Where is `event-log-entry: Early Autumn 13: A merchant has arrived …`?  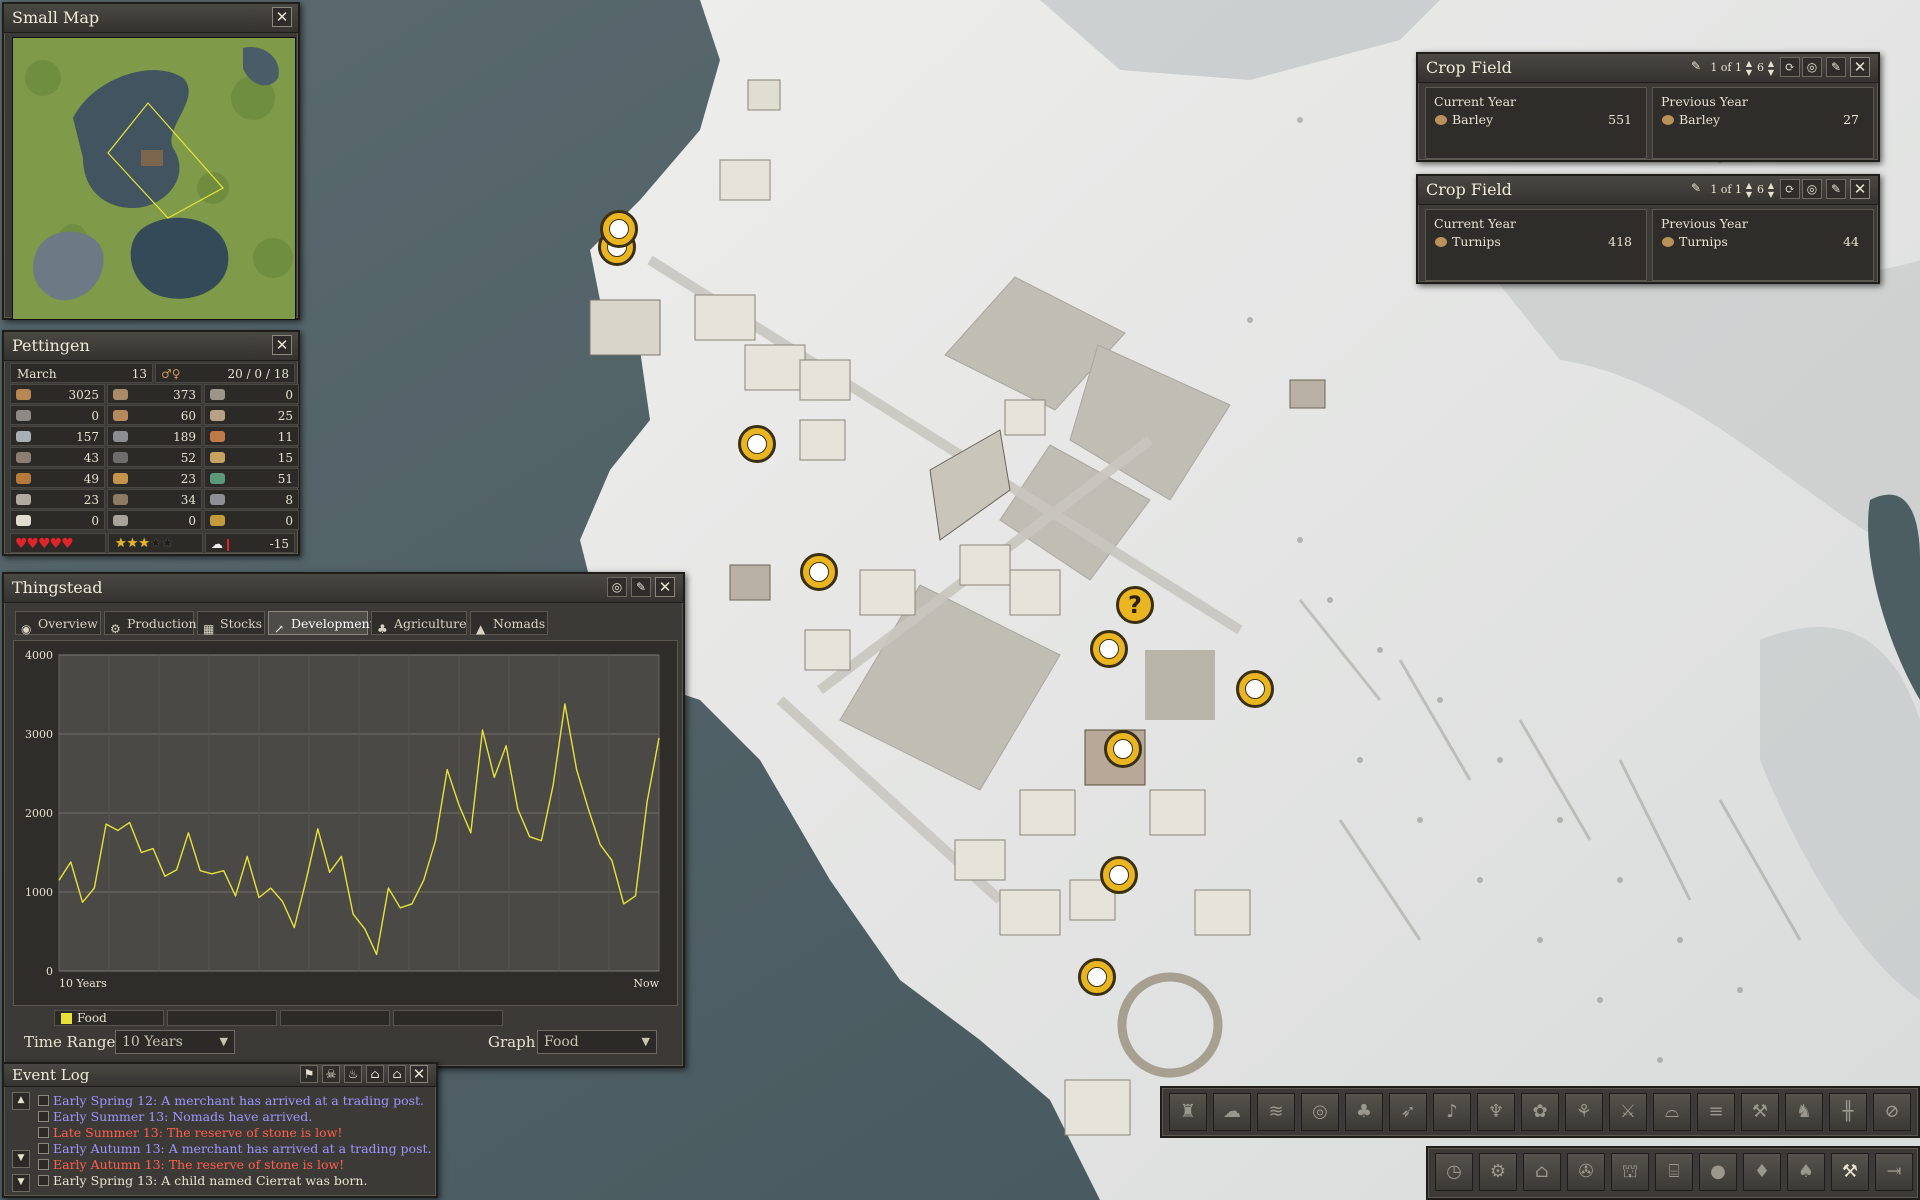
event-log-entry: Early Autumn 13: A merchant has arrived … is located at coordinates (235, 1148).